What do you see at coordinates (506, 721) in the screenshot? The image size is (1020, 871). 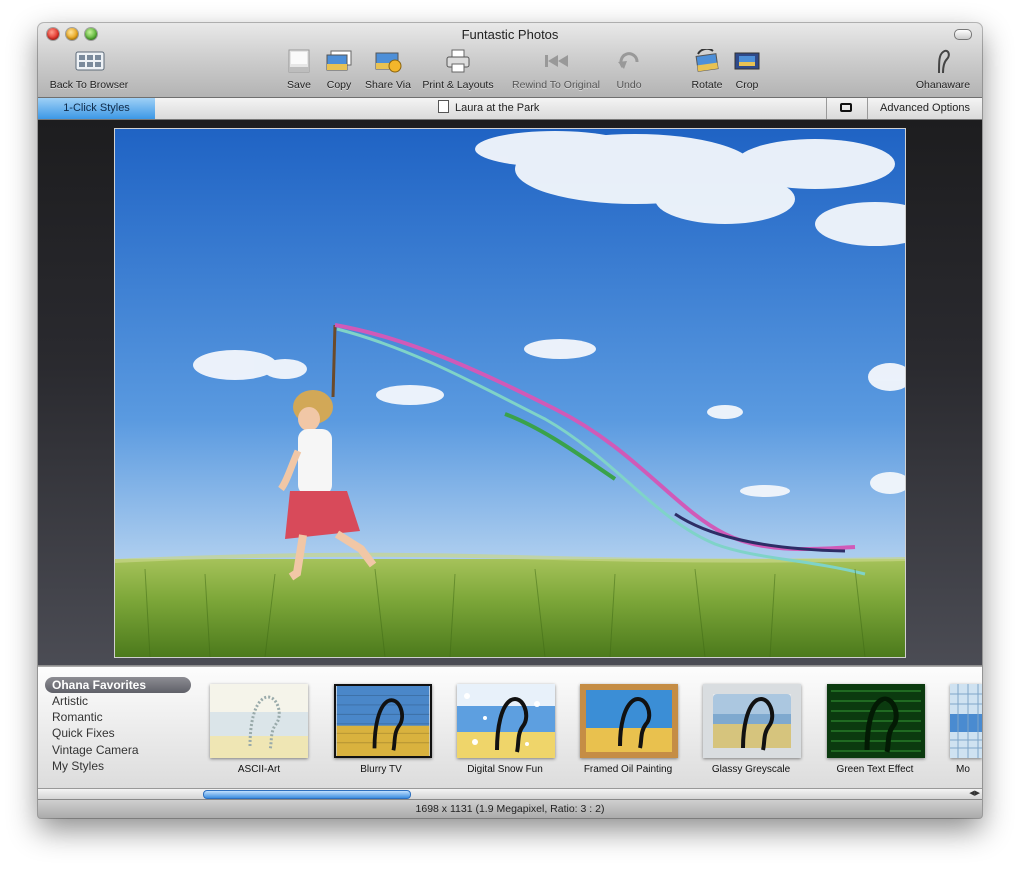 I see `style-thumb-digital-snow-fun` at bounding box center [506, 721].